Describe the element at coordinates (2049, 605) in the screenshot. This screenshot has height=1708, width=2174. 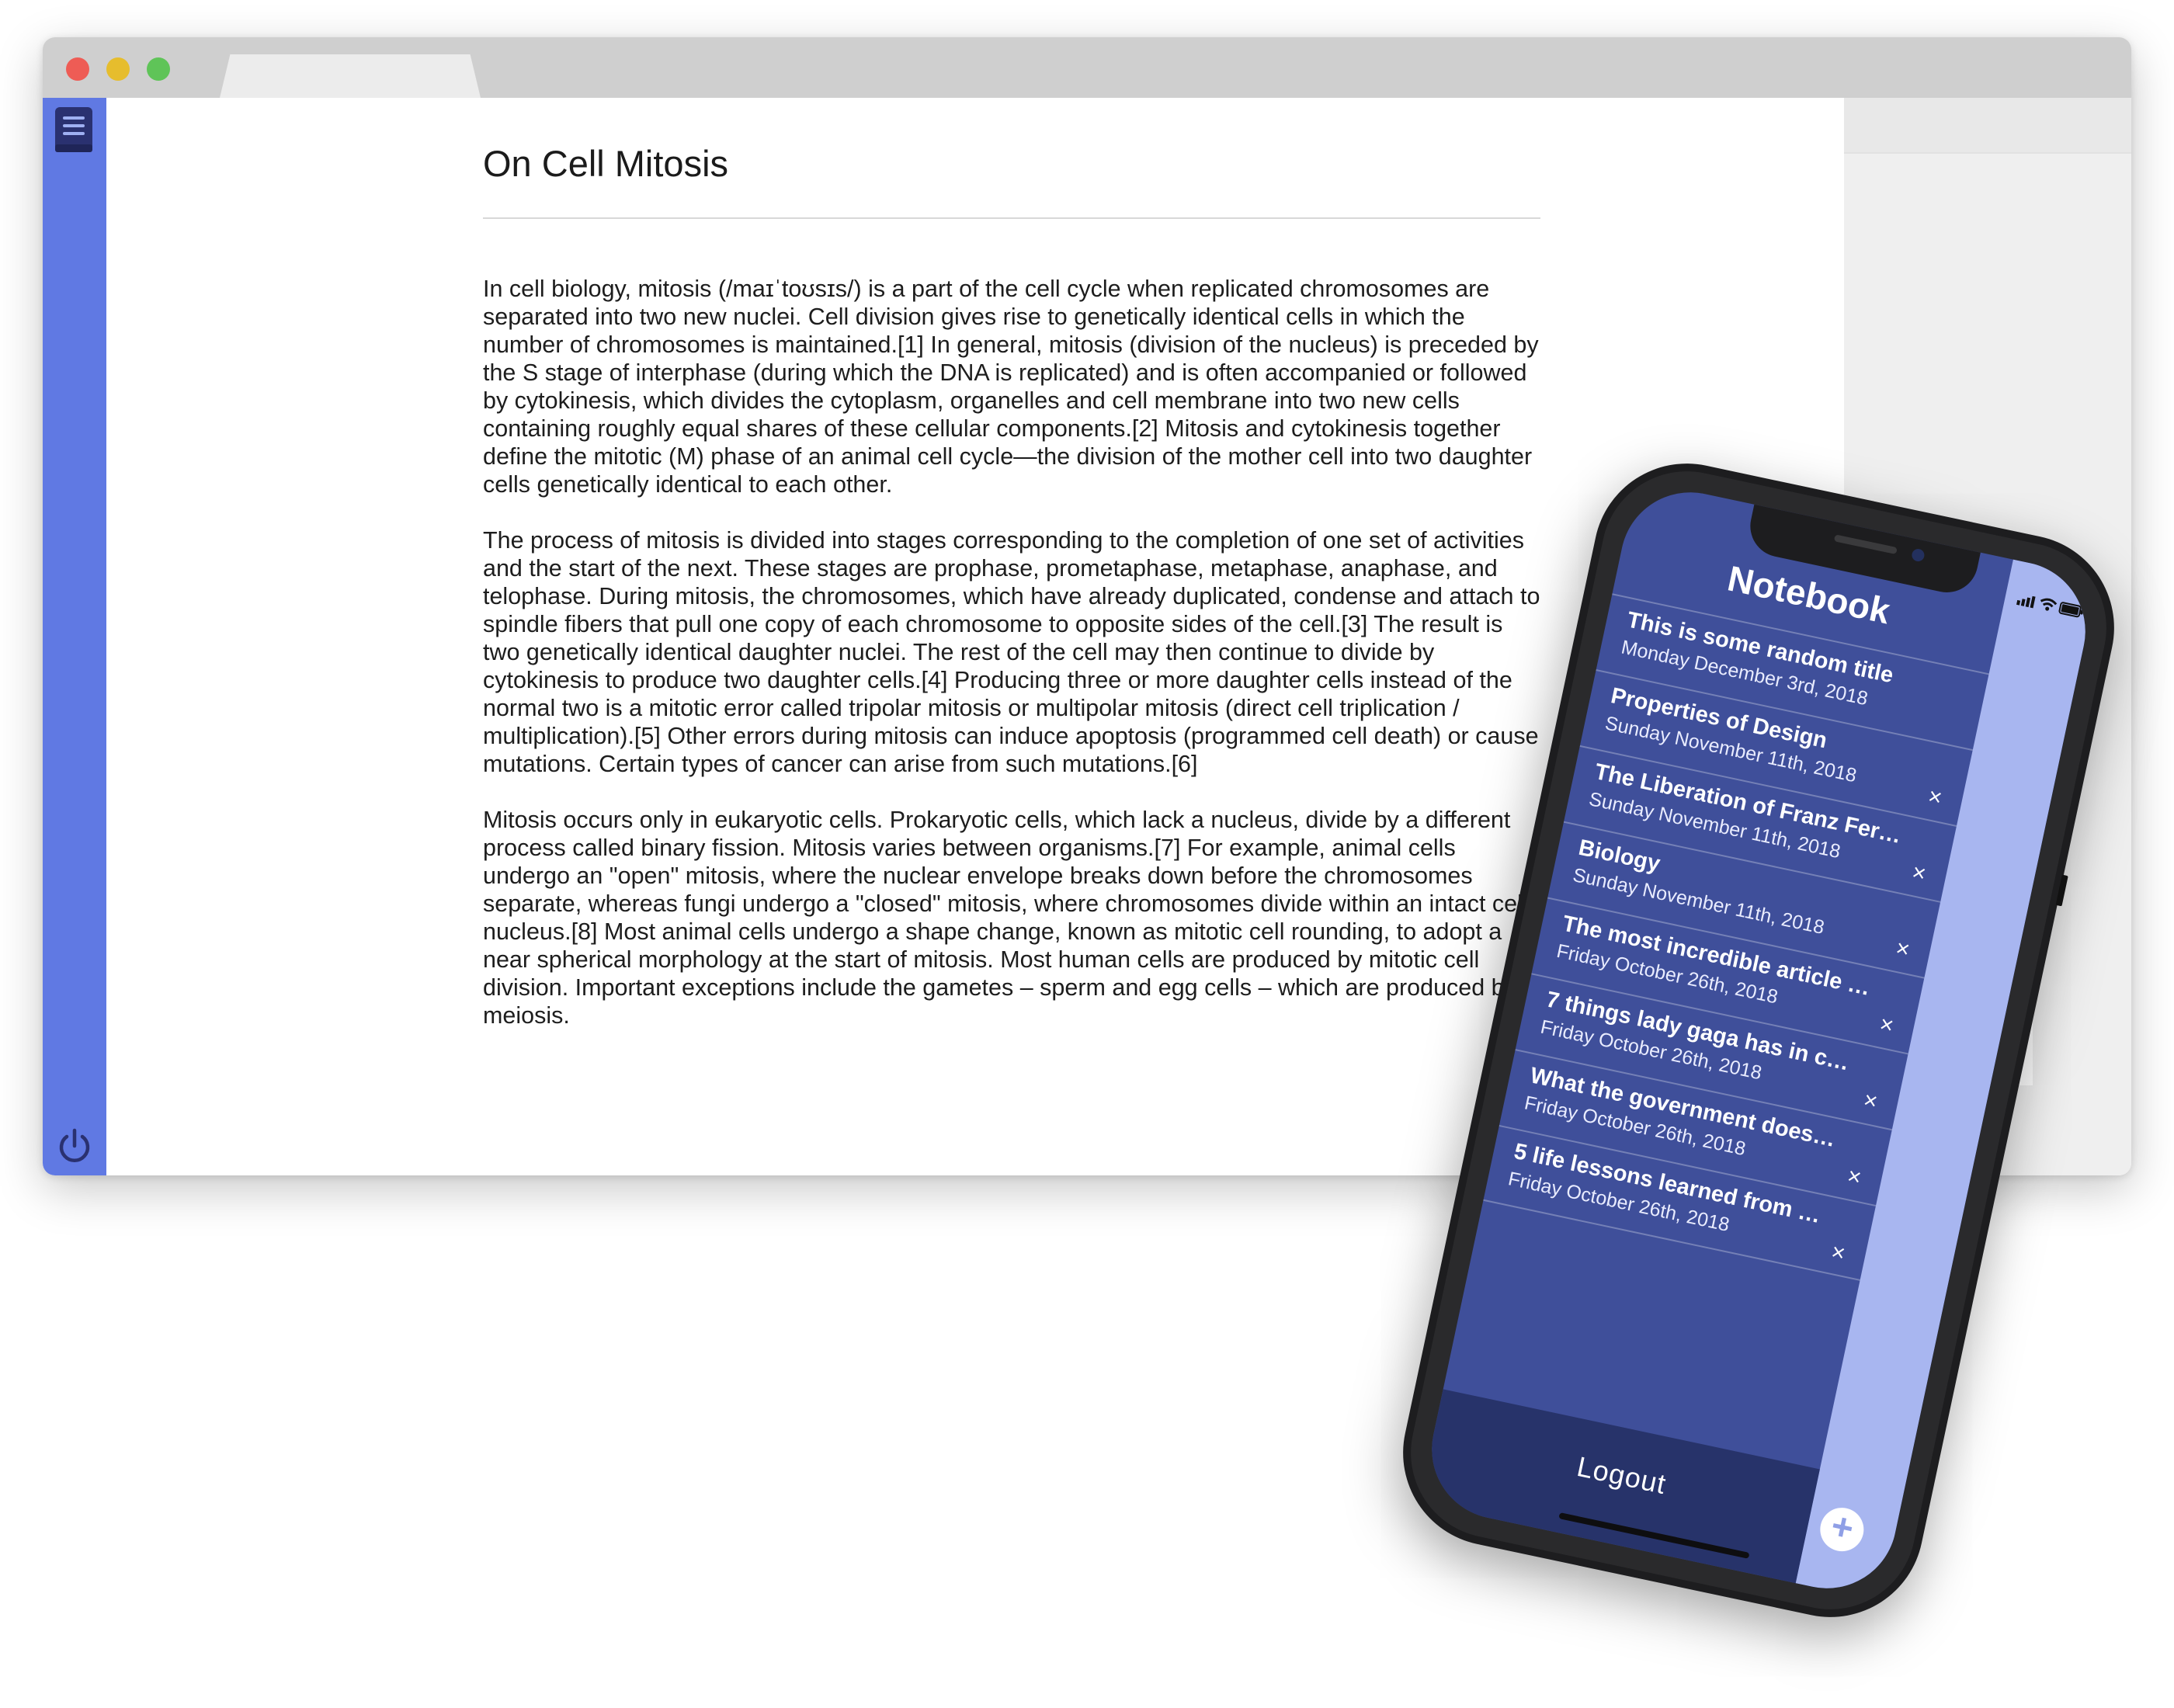
I see `wifi-icon` at that location.